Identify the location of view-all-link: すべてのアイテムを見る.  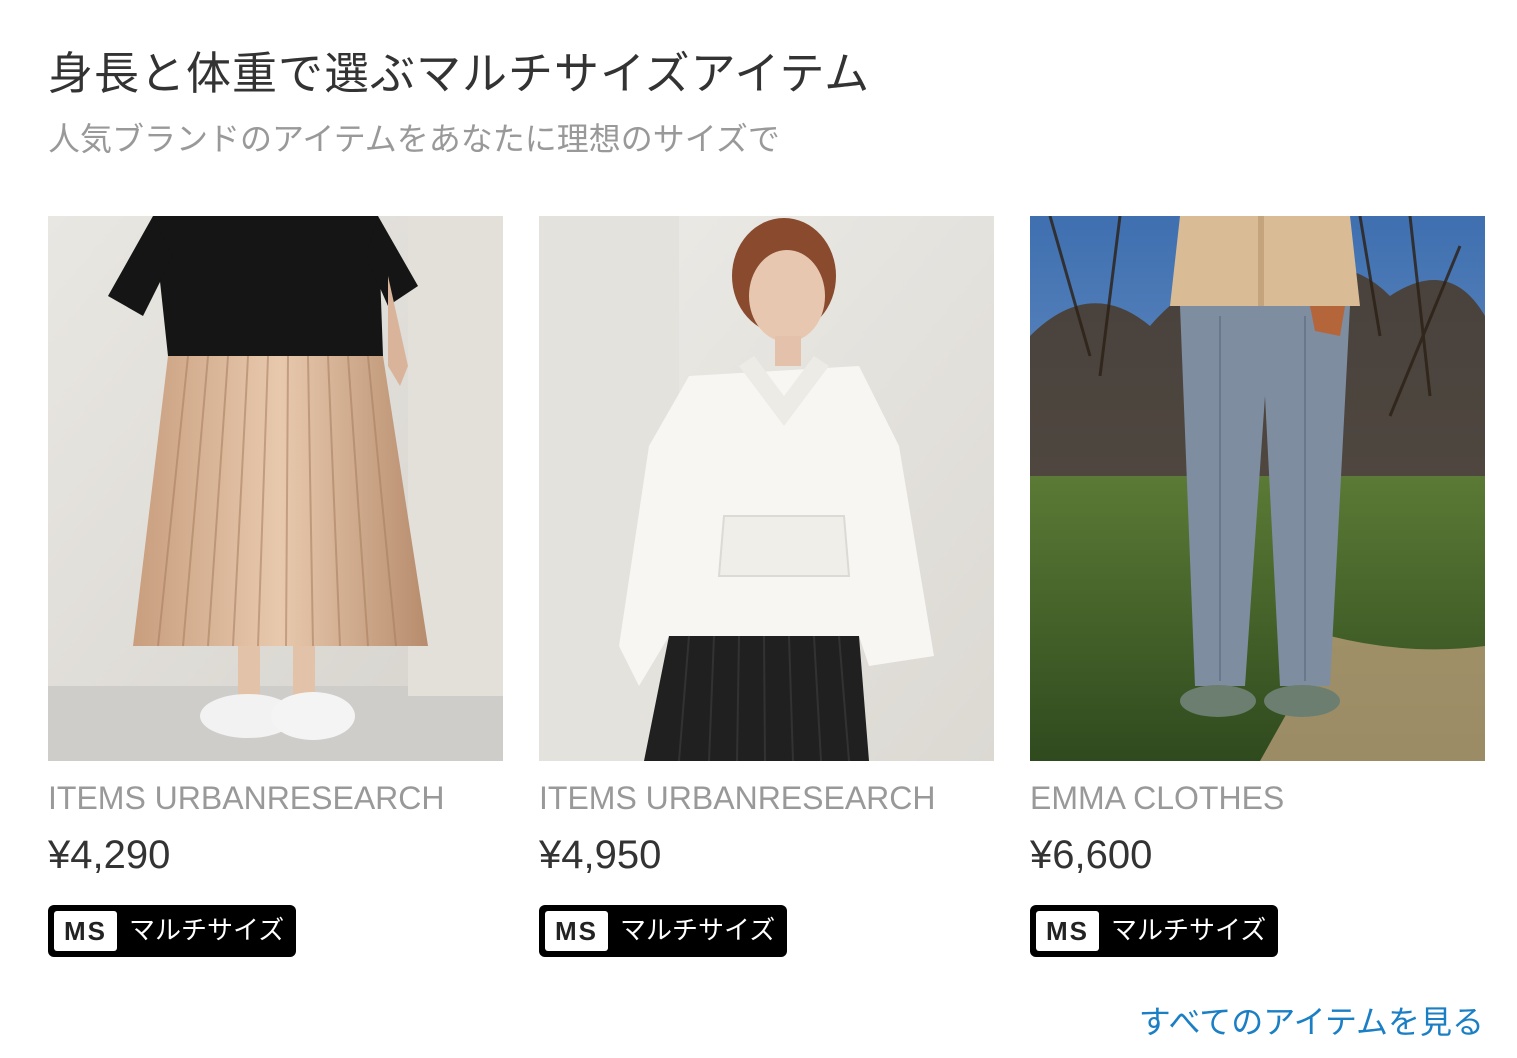
(1311, 1022).